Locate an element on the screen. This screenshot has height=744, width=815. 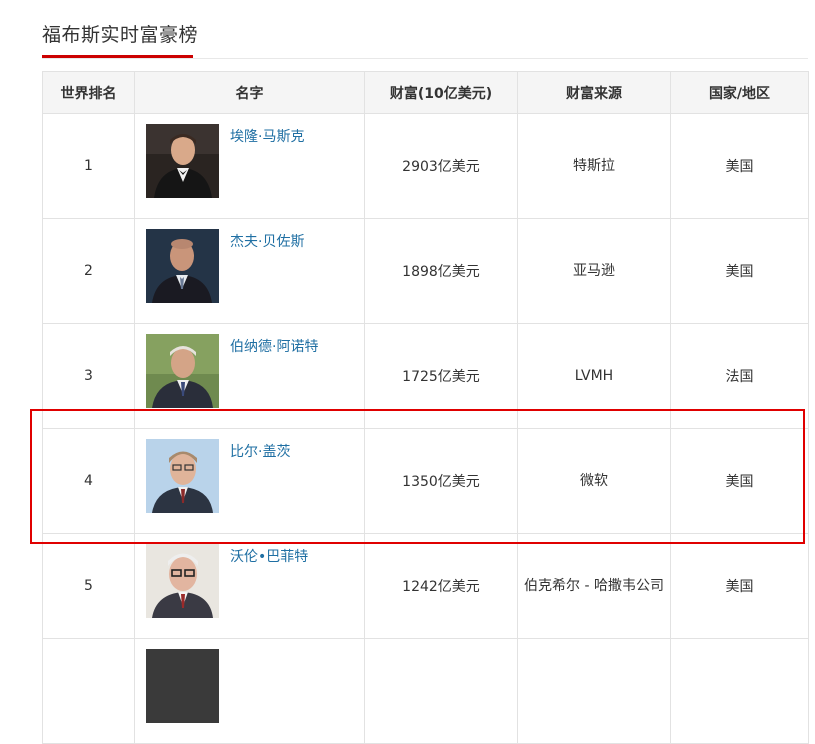
name-cell: 埃隆·马斯克 is located at coordinates (249, 166).